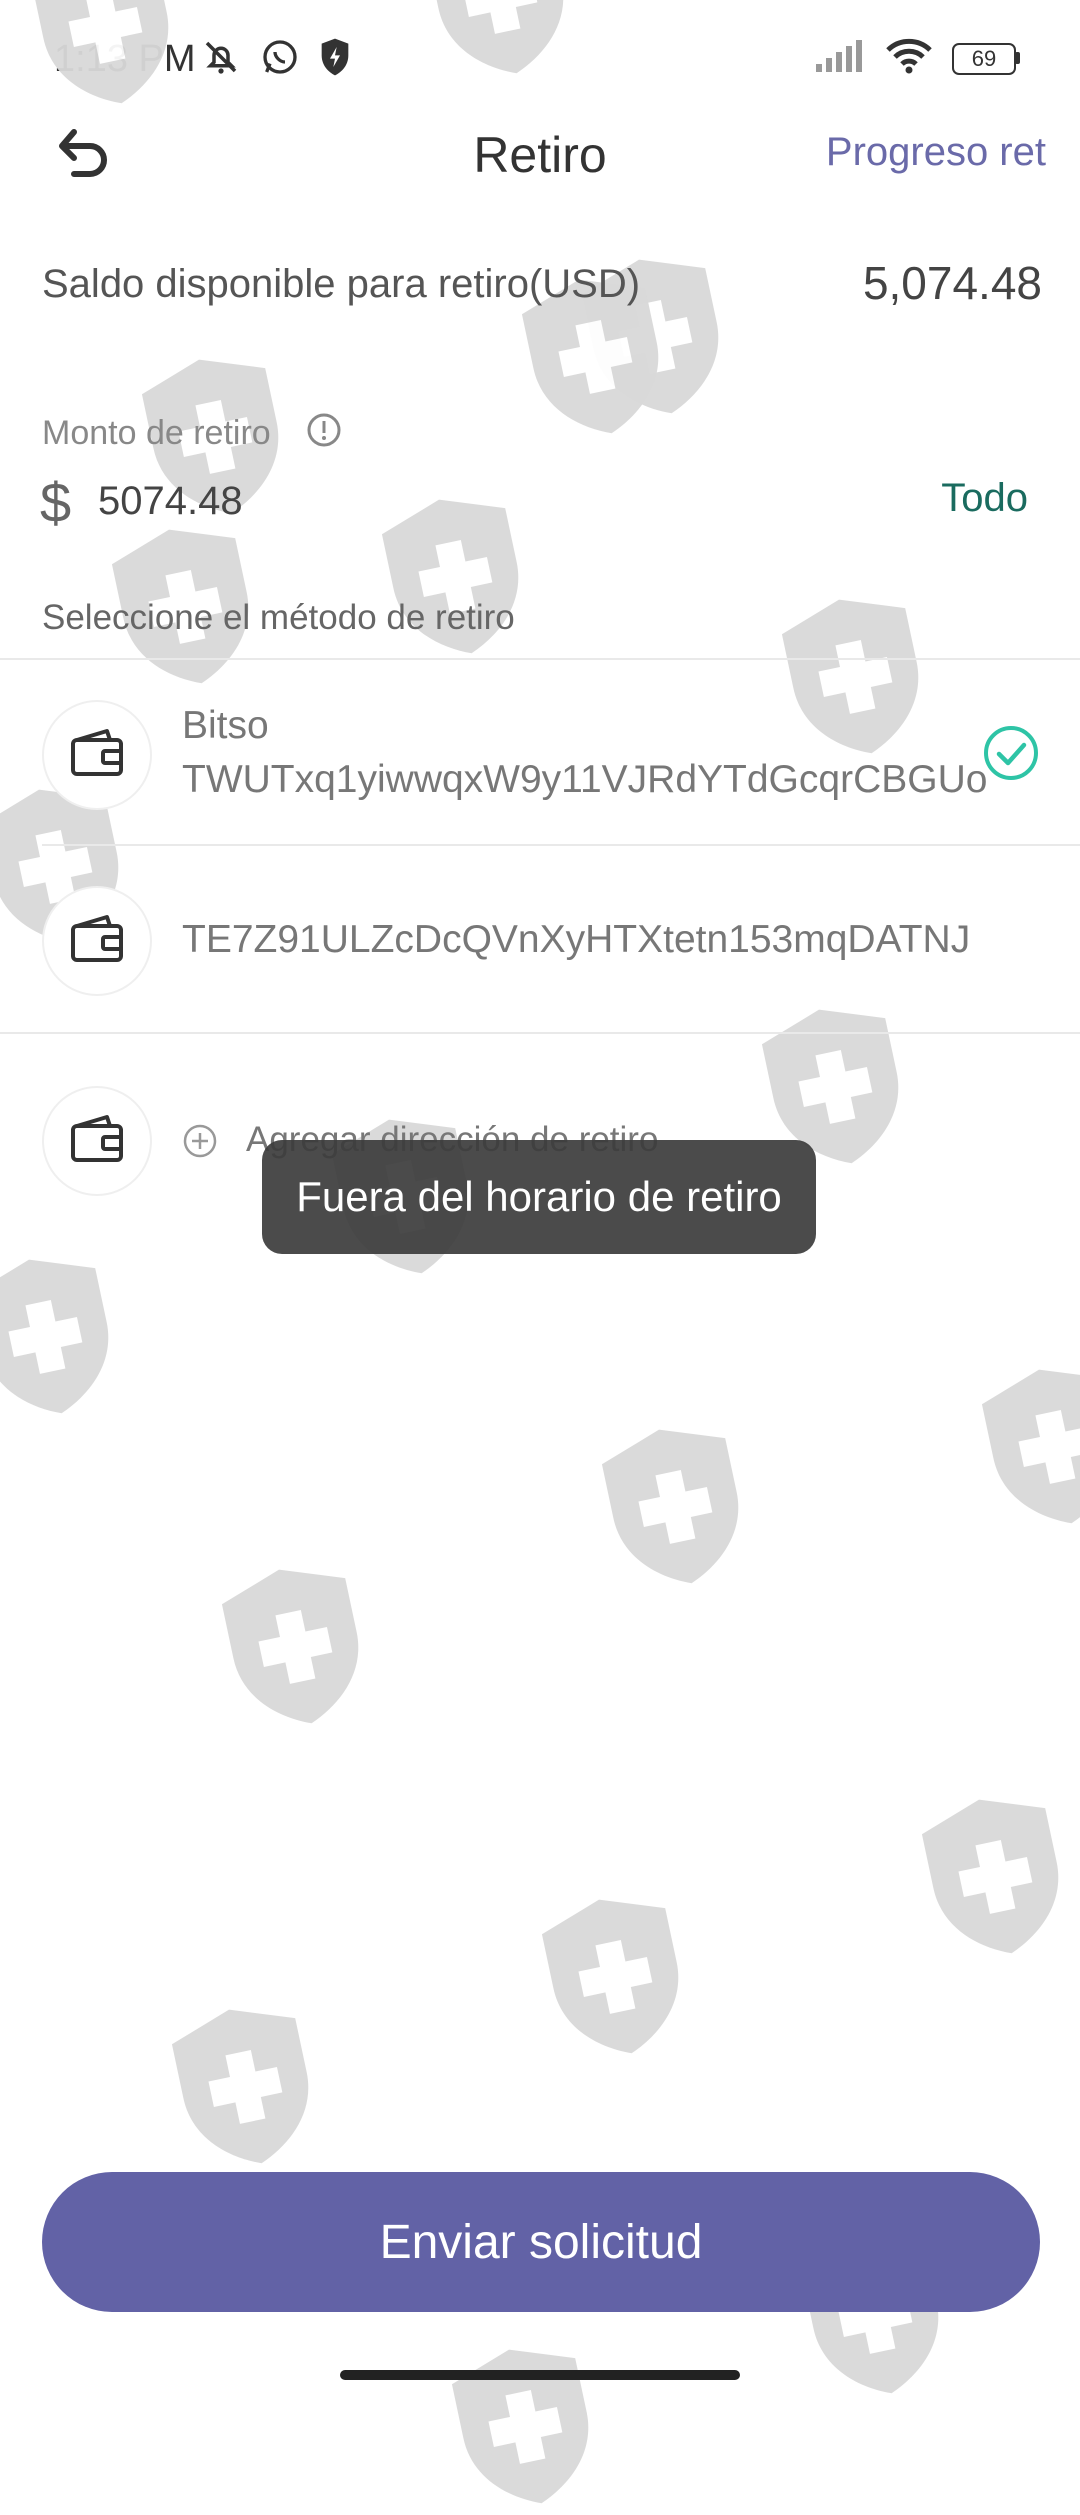 Image resolution: width=1080 pixels, height=2515 pixels. What do you see at coordinates (909, 58) in the screenshot?
I see `wifi-icon` at bounding box center [909, 58].